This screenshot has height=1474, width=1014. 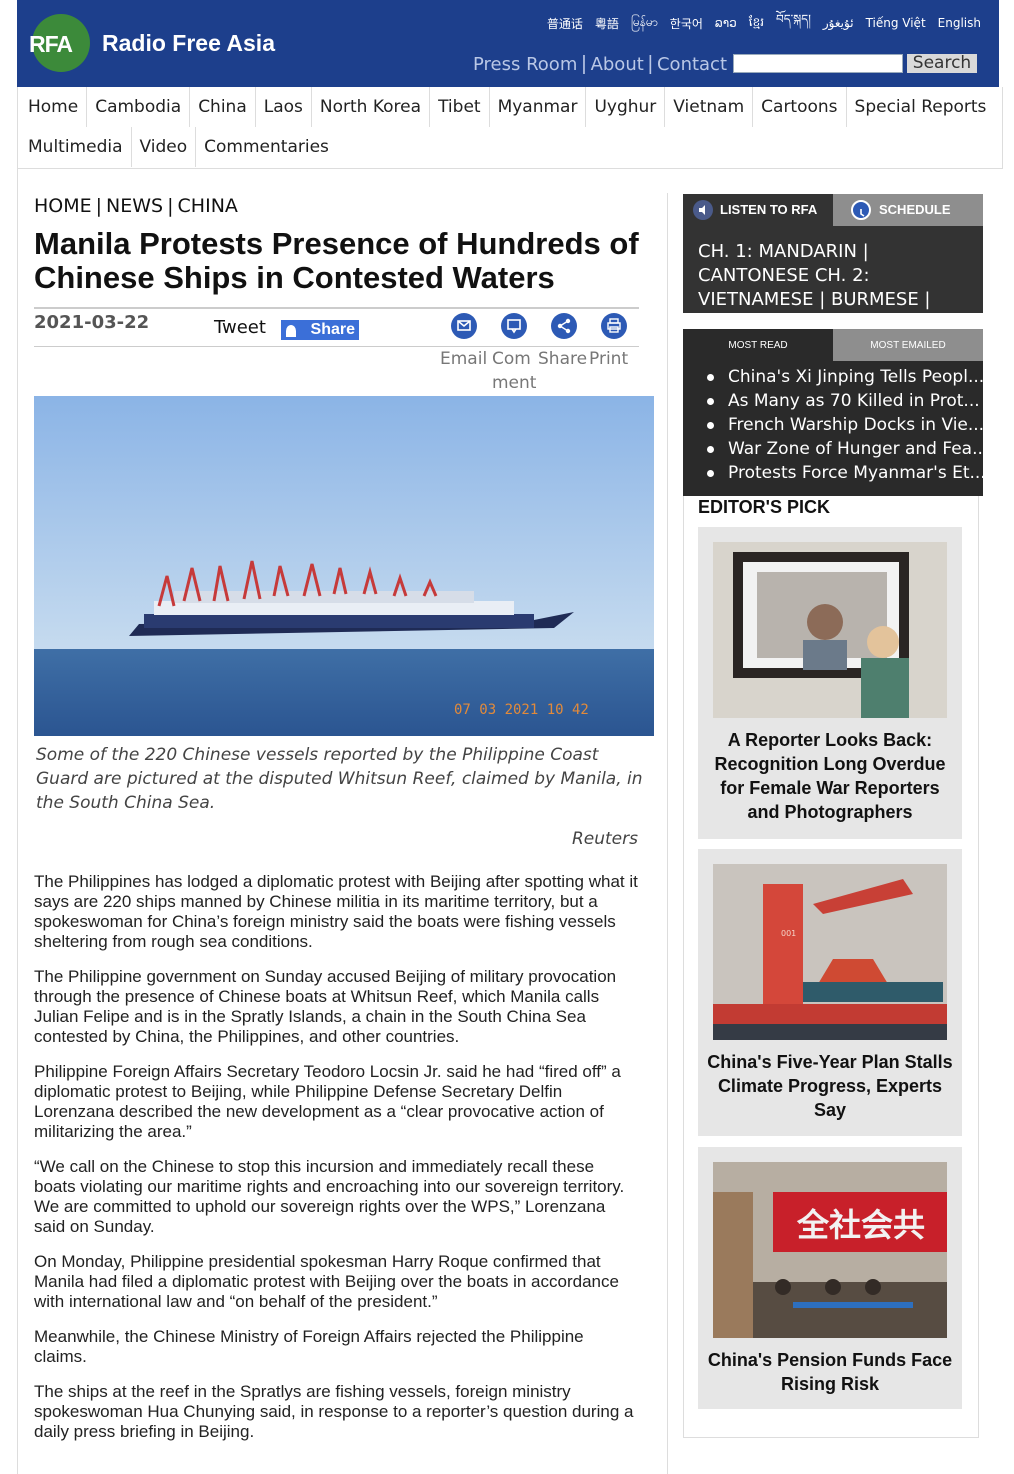 What do you see at coordinates (709, 107) in the screenshot?
I see `nav-item-vietnam: Vietnam` at bounding box center [709, 107].